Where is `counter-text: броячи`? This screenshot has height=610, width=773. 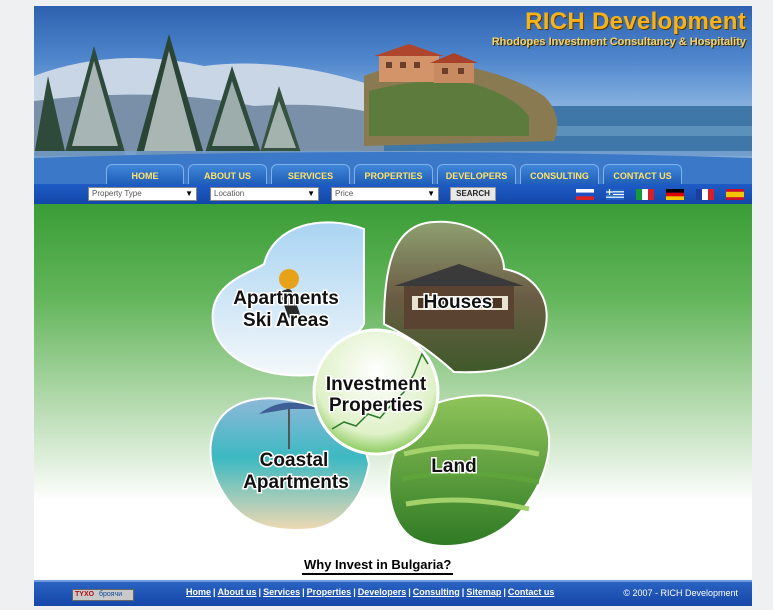 counter-text: броячи is located at coordinates (111, 594).